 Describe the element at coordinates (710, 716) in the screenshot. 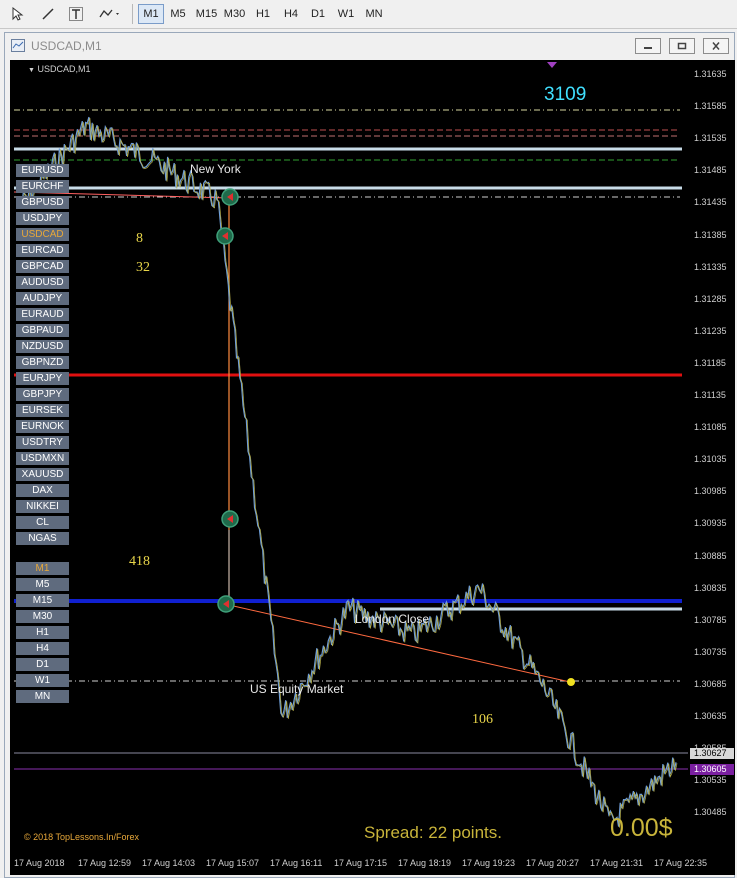

I see `price-tick-label: 1.30635` at that location.